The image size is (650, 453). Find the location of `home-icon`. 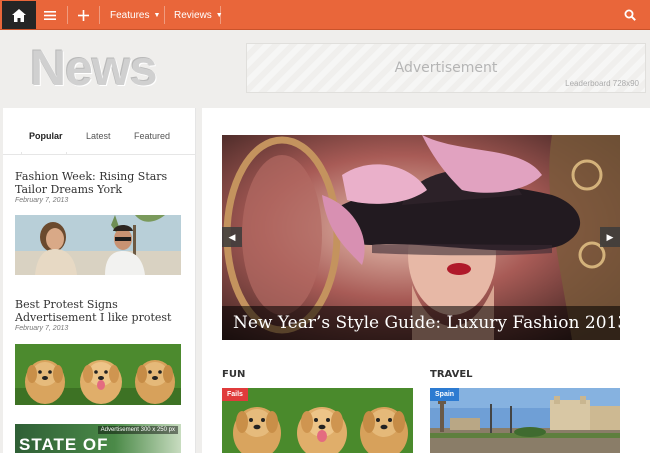

home-icon is located at coordinates (19, 15).